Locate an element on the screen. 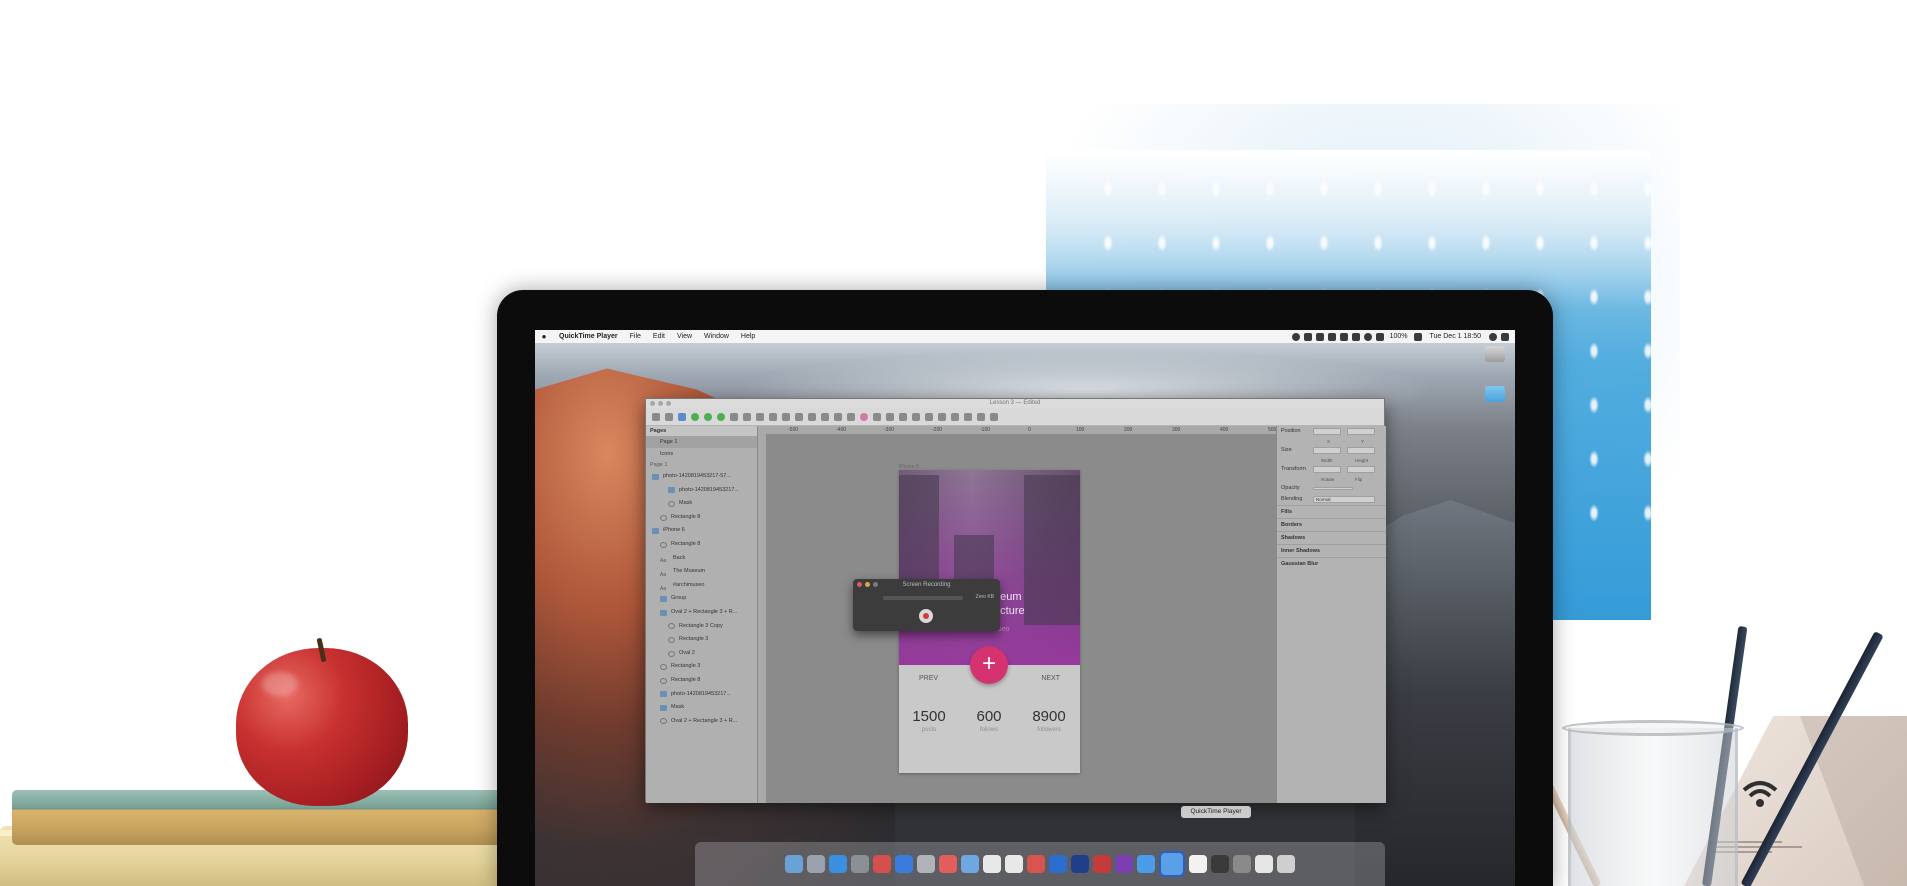  flatten-tool-icon is located at coordinates (838, 416).